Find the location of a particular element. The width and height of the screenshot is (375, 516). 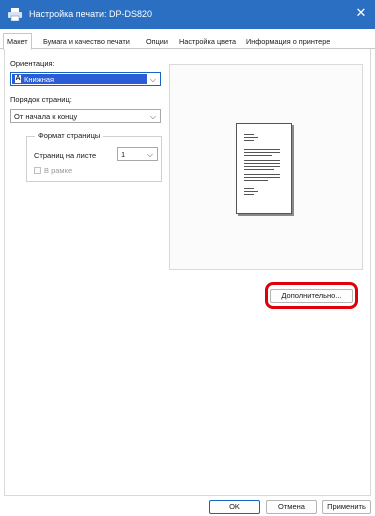

tab-layout: Макет is located at coordinates (17, 41).